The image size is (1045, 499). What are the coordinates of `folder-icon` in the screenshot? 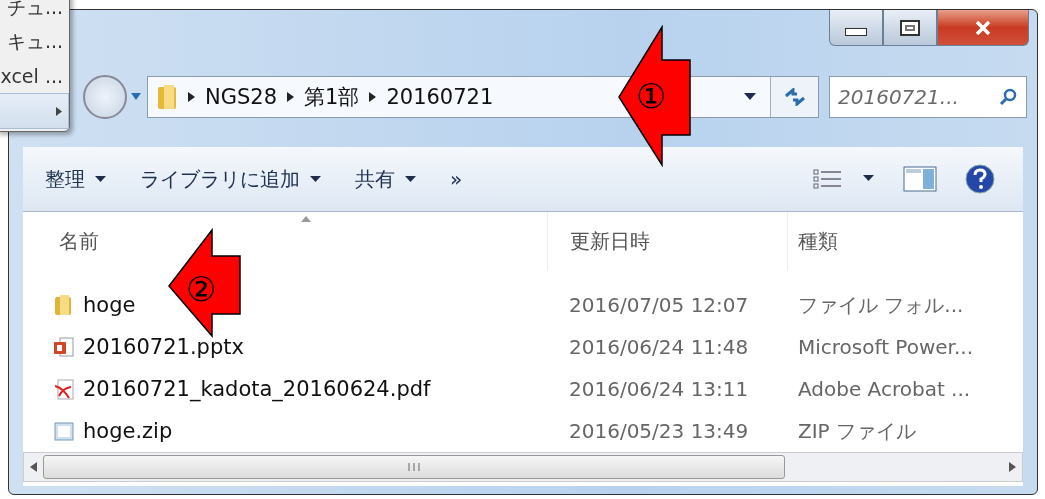 It's located at (167, 96).